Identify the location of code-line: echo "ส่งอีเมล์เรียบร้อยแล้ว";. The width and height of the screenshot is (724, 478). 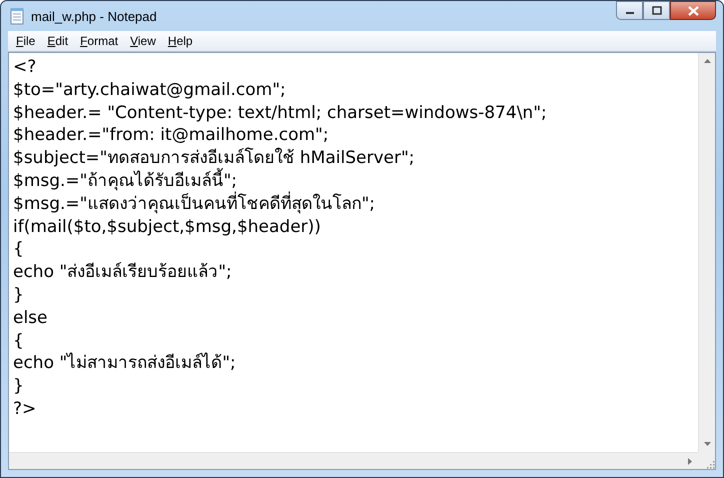
(122, 272).